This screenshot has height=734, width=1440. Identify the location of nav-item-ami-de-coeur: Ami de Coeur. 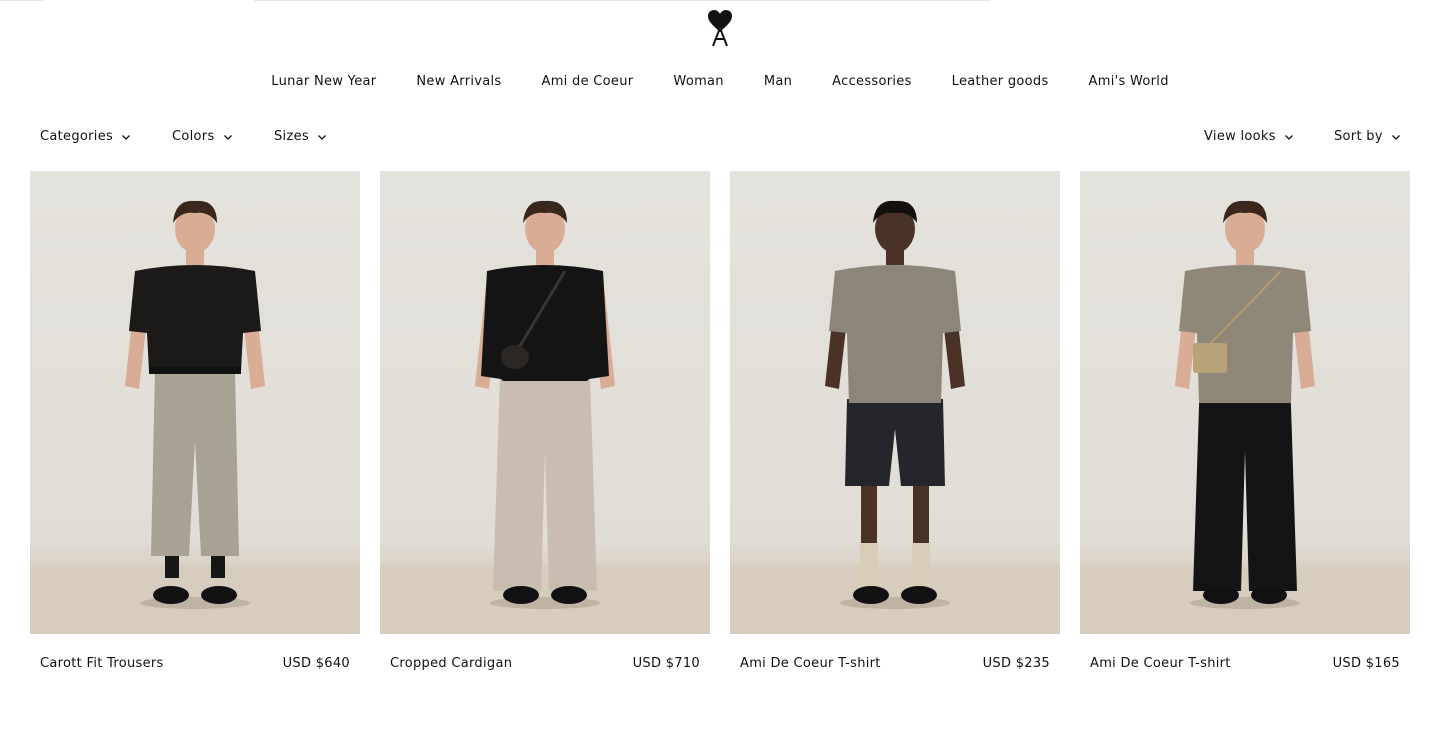
(588, 81).